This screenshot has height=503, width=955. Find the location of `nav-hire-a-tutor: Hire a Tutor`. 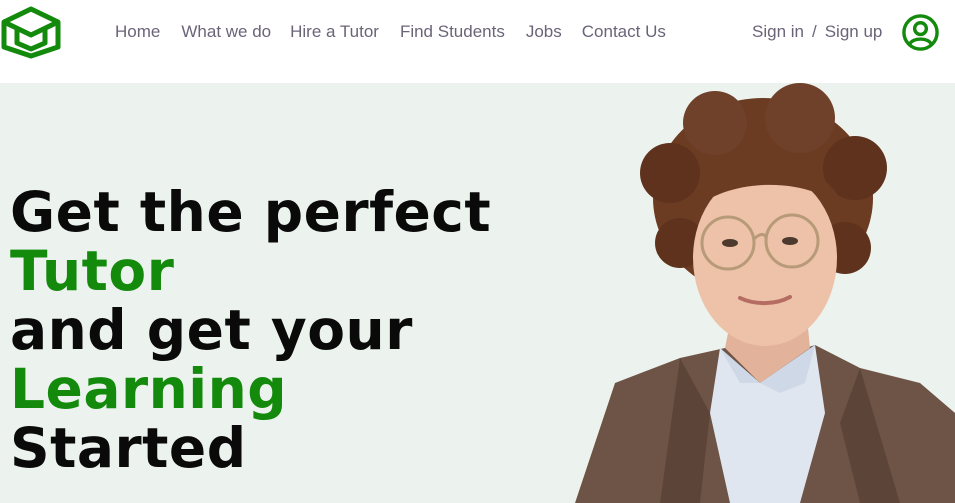

nav-hire-a-tutor: Hire a Tutor is located at coordinates (334, 32).